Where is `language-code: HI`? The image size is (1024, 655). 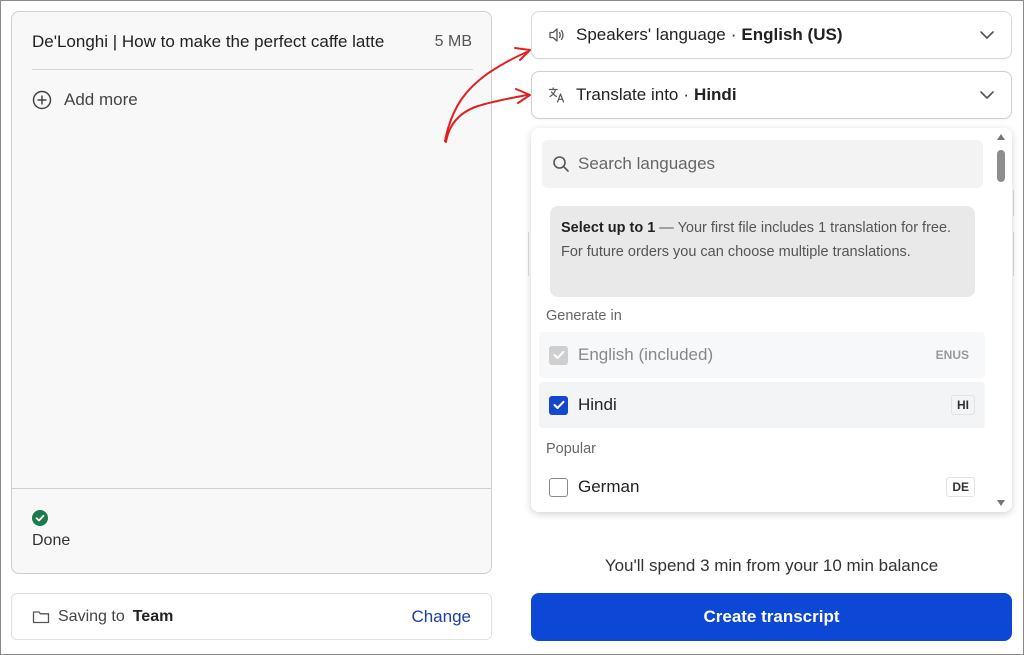
language-code: HI is located at coordinates (963, 405).